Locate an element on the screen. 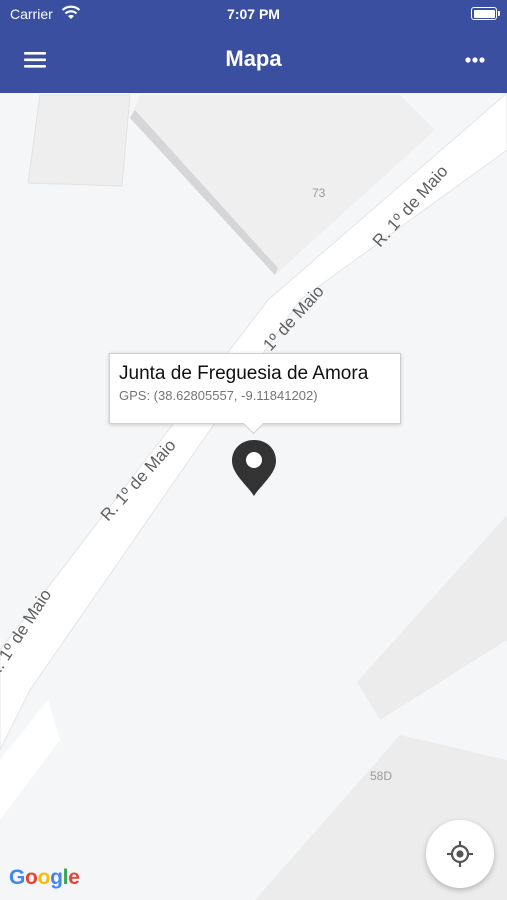 The image size is (507, 900). my-location-icon is located at coordinates (460, 854).